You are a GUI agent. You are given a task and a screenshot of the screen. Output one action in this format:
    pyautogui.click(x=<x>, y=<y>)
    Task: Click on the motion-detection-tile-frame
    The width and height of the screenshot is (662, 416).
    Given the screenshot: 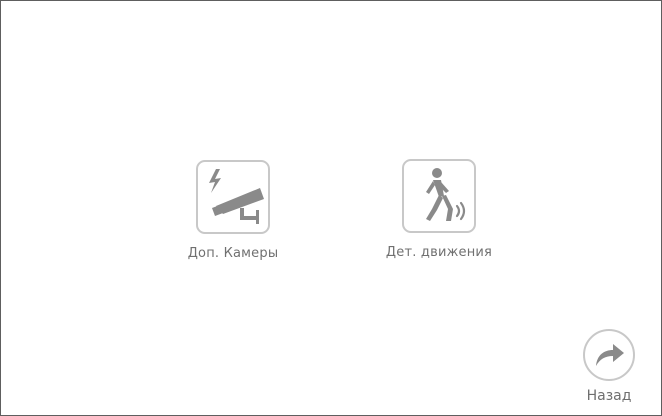 What is the action you would take?
    pyautogui.click(x=439, y=196)
    